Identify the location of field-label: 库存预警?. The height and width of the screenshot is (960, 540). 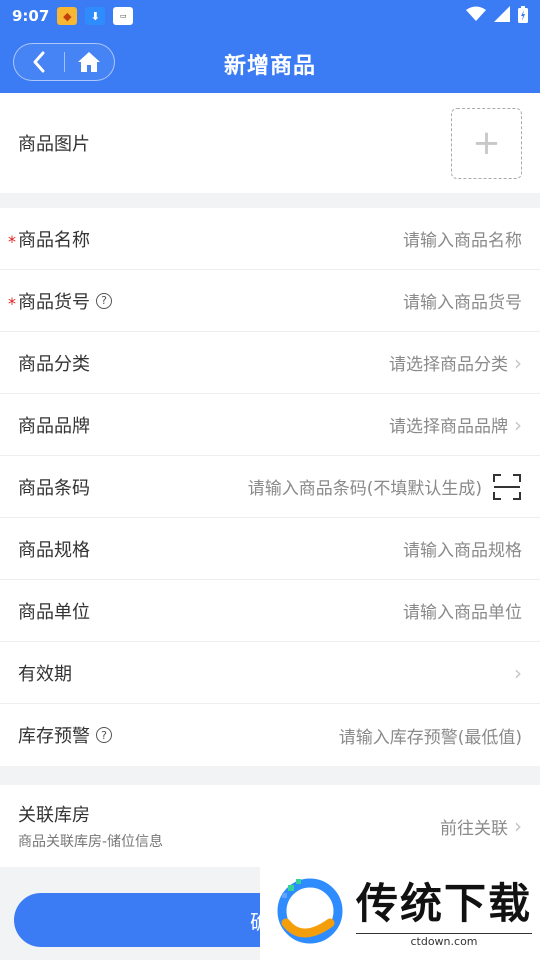
(65, 735).